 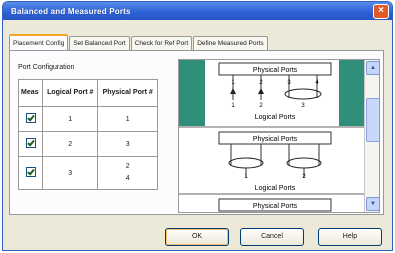 I want to click on table-row: 2 3, so click(x=87, y=144).